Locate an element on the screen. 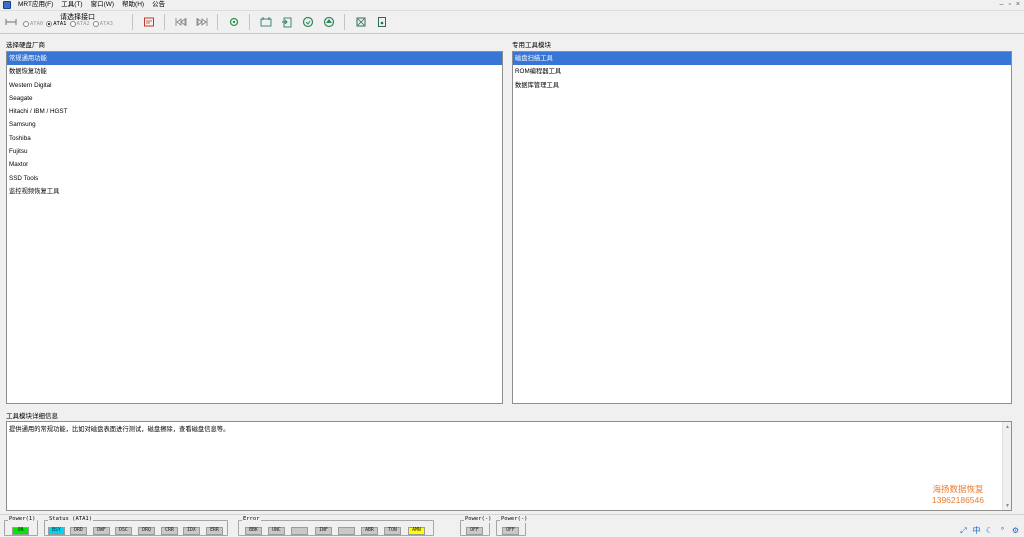  scroll-up-icon: ▲ is located at coordinates (1007, 426).